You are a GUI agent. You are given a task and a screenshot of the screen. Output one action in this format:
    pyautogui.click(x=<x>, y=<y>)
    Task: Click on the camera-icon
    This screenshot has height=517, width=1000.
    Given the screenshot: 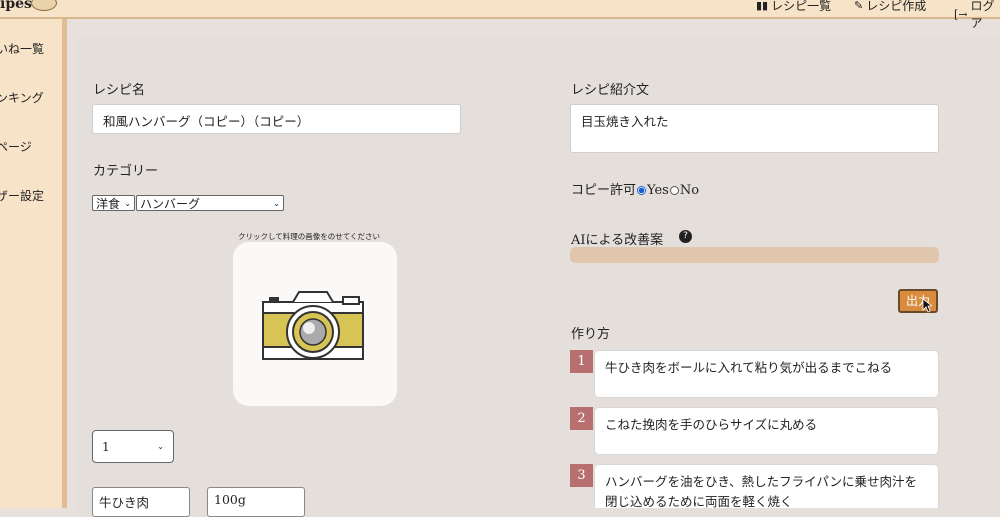 What is the action you would take?
    pyautogui.click(x=313, y=325)
    